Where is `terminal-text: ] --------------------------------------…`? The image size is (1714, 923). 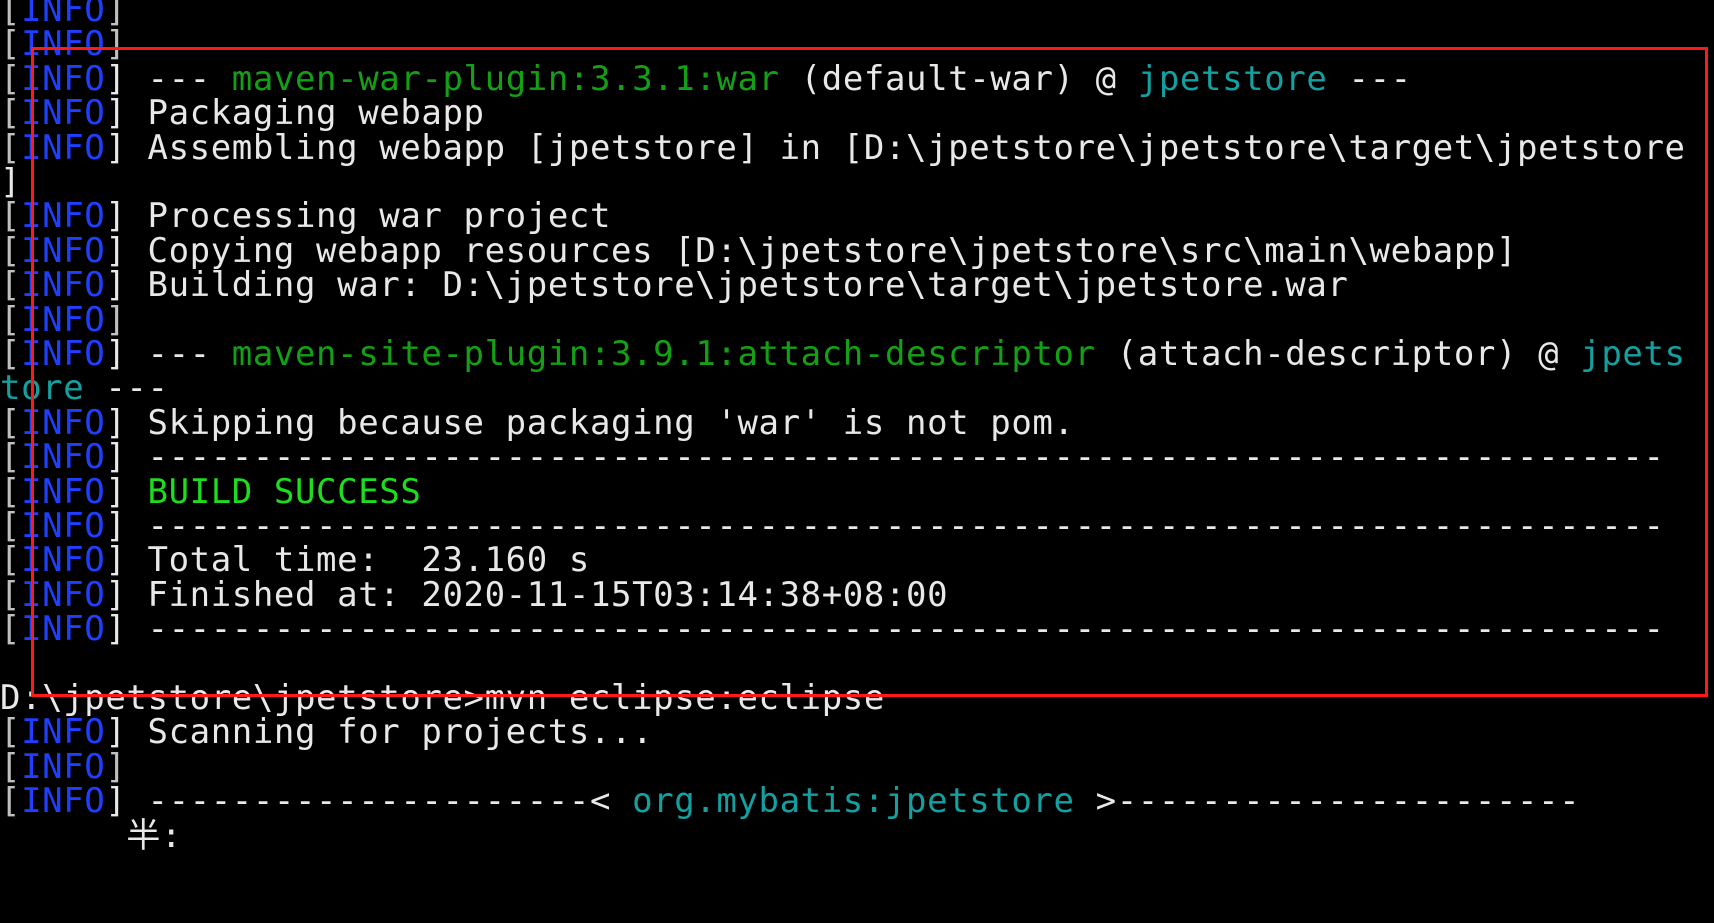
terminal-text: ] --------------------------------------… is located at coordinates (885, 629).